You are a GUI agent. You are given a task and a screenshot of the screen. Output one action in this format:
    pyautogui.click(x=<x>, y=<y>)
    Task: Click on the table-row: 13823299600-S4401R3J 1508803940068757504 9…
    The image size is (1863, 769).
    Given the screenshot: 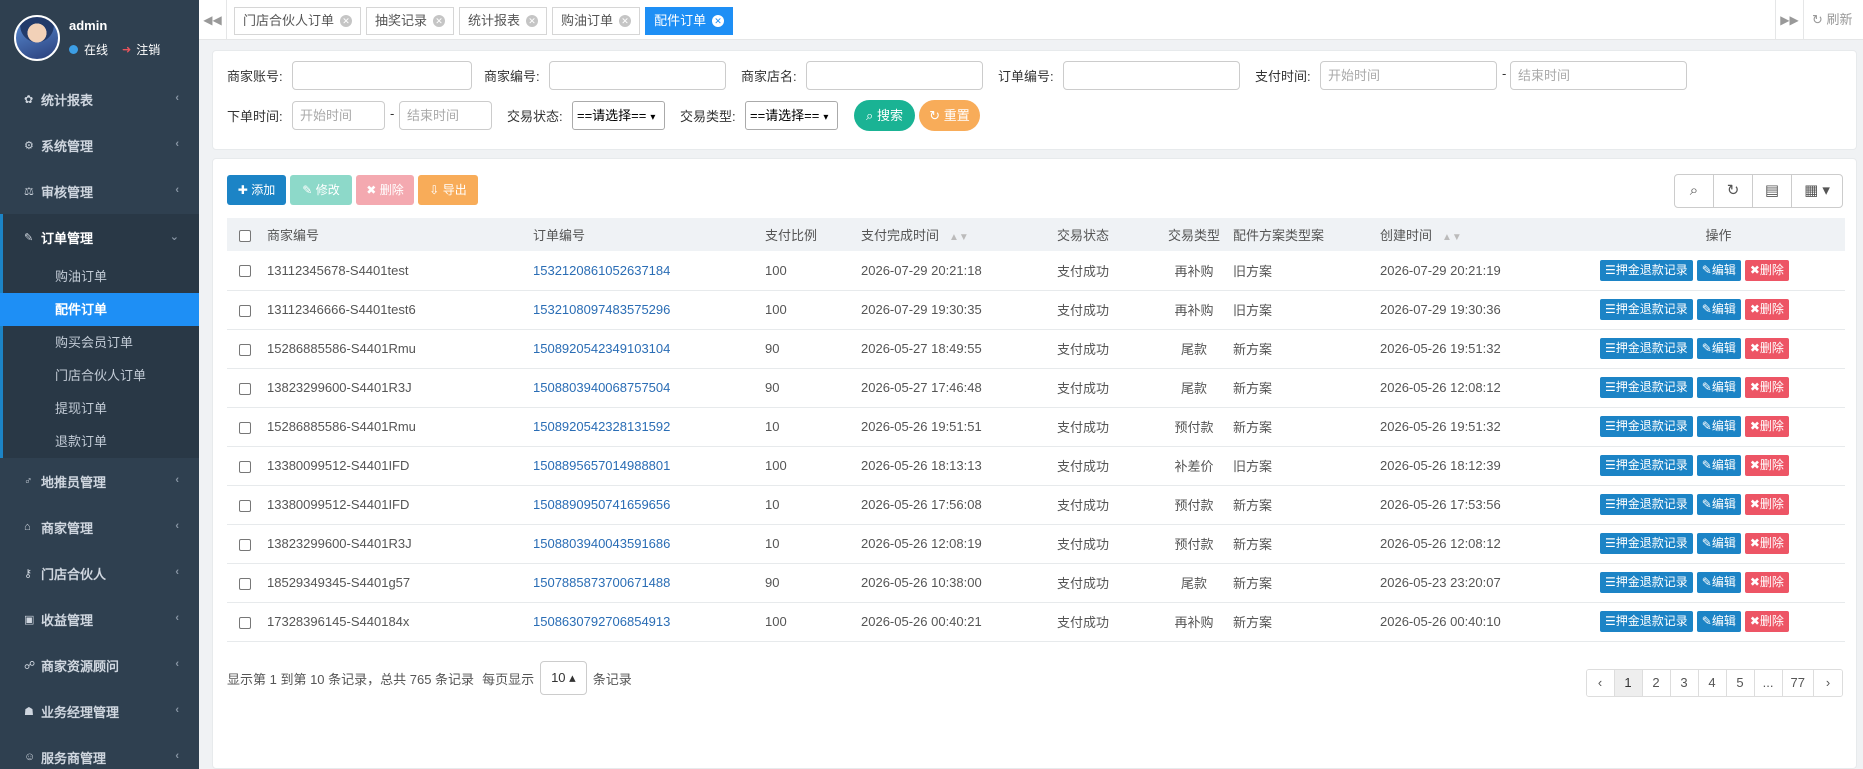 What is the action you would take?
    pyautogui.click(x=1036, y=388)
    